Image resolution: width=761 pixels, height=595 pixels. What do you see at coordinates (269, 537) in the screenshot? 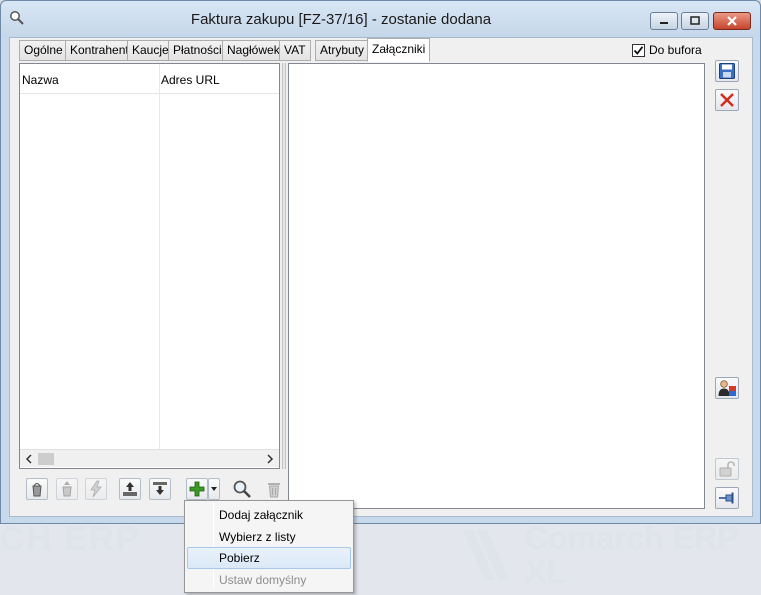
I see `menu-item-wybierz-z-listy: Wybierz z listy` at bounding box center [269, 537].